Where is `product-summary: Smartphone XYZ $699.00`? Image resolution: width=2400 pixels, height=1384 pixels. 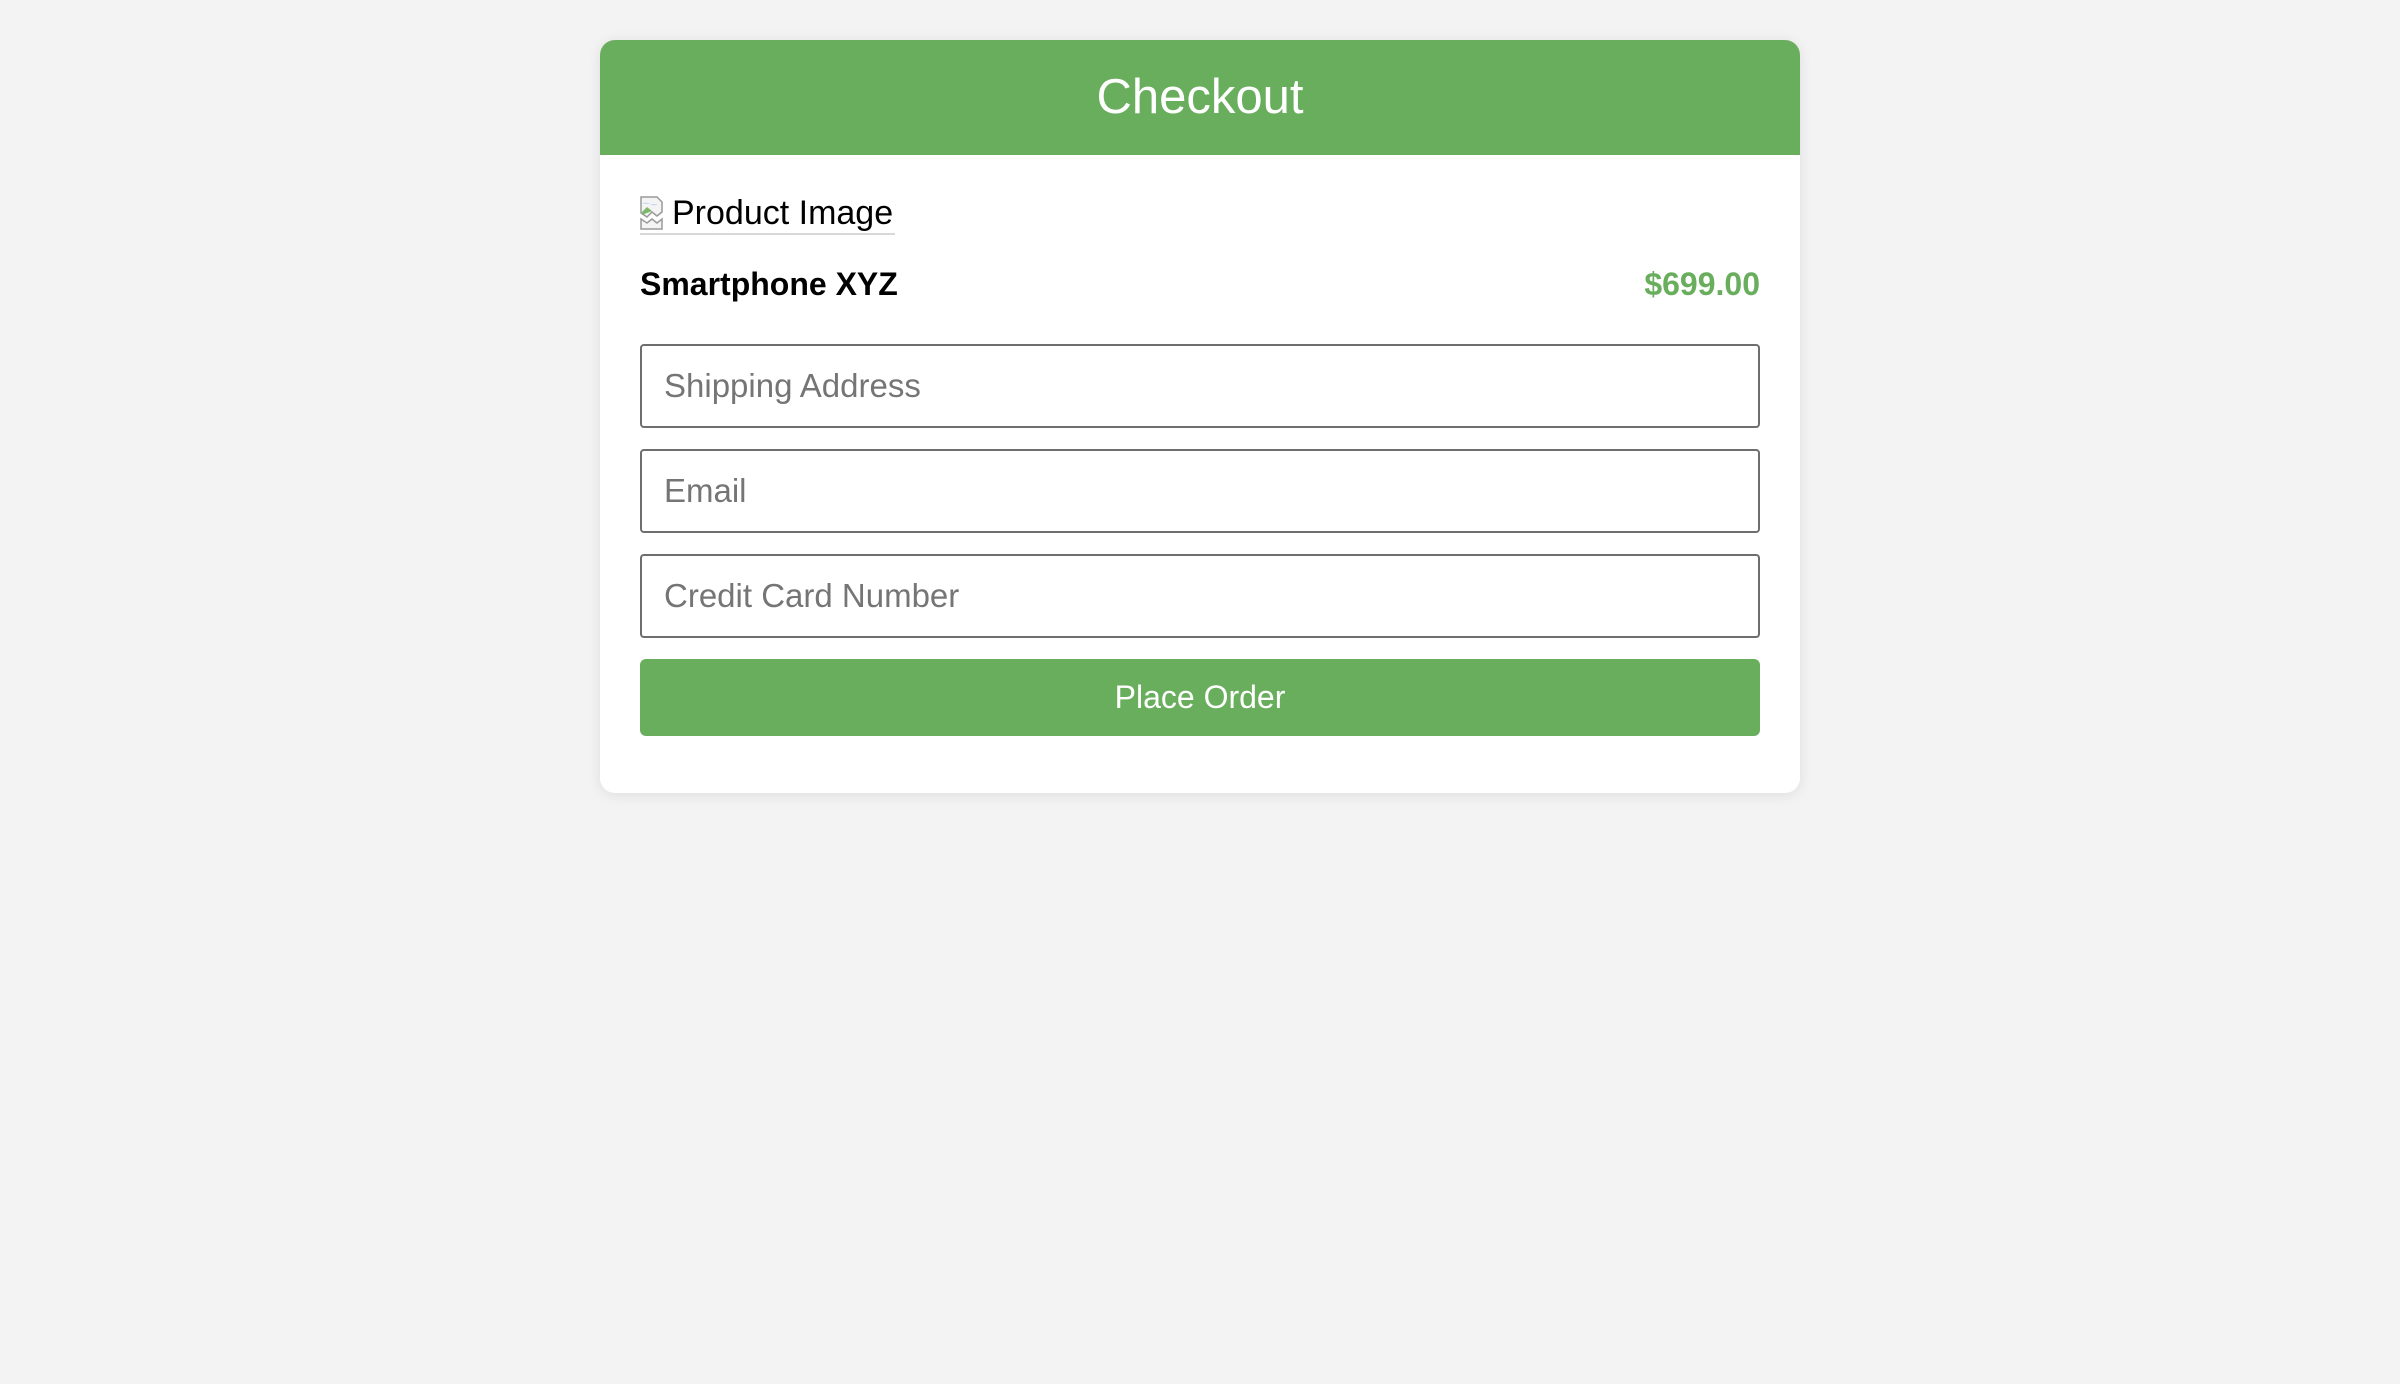
product-summary: Smartphone XYZ $699.00 is located at coordinates (1200, 284).